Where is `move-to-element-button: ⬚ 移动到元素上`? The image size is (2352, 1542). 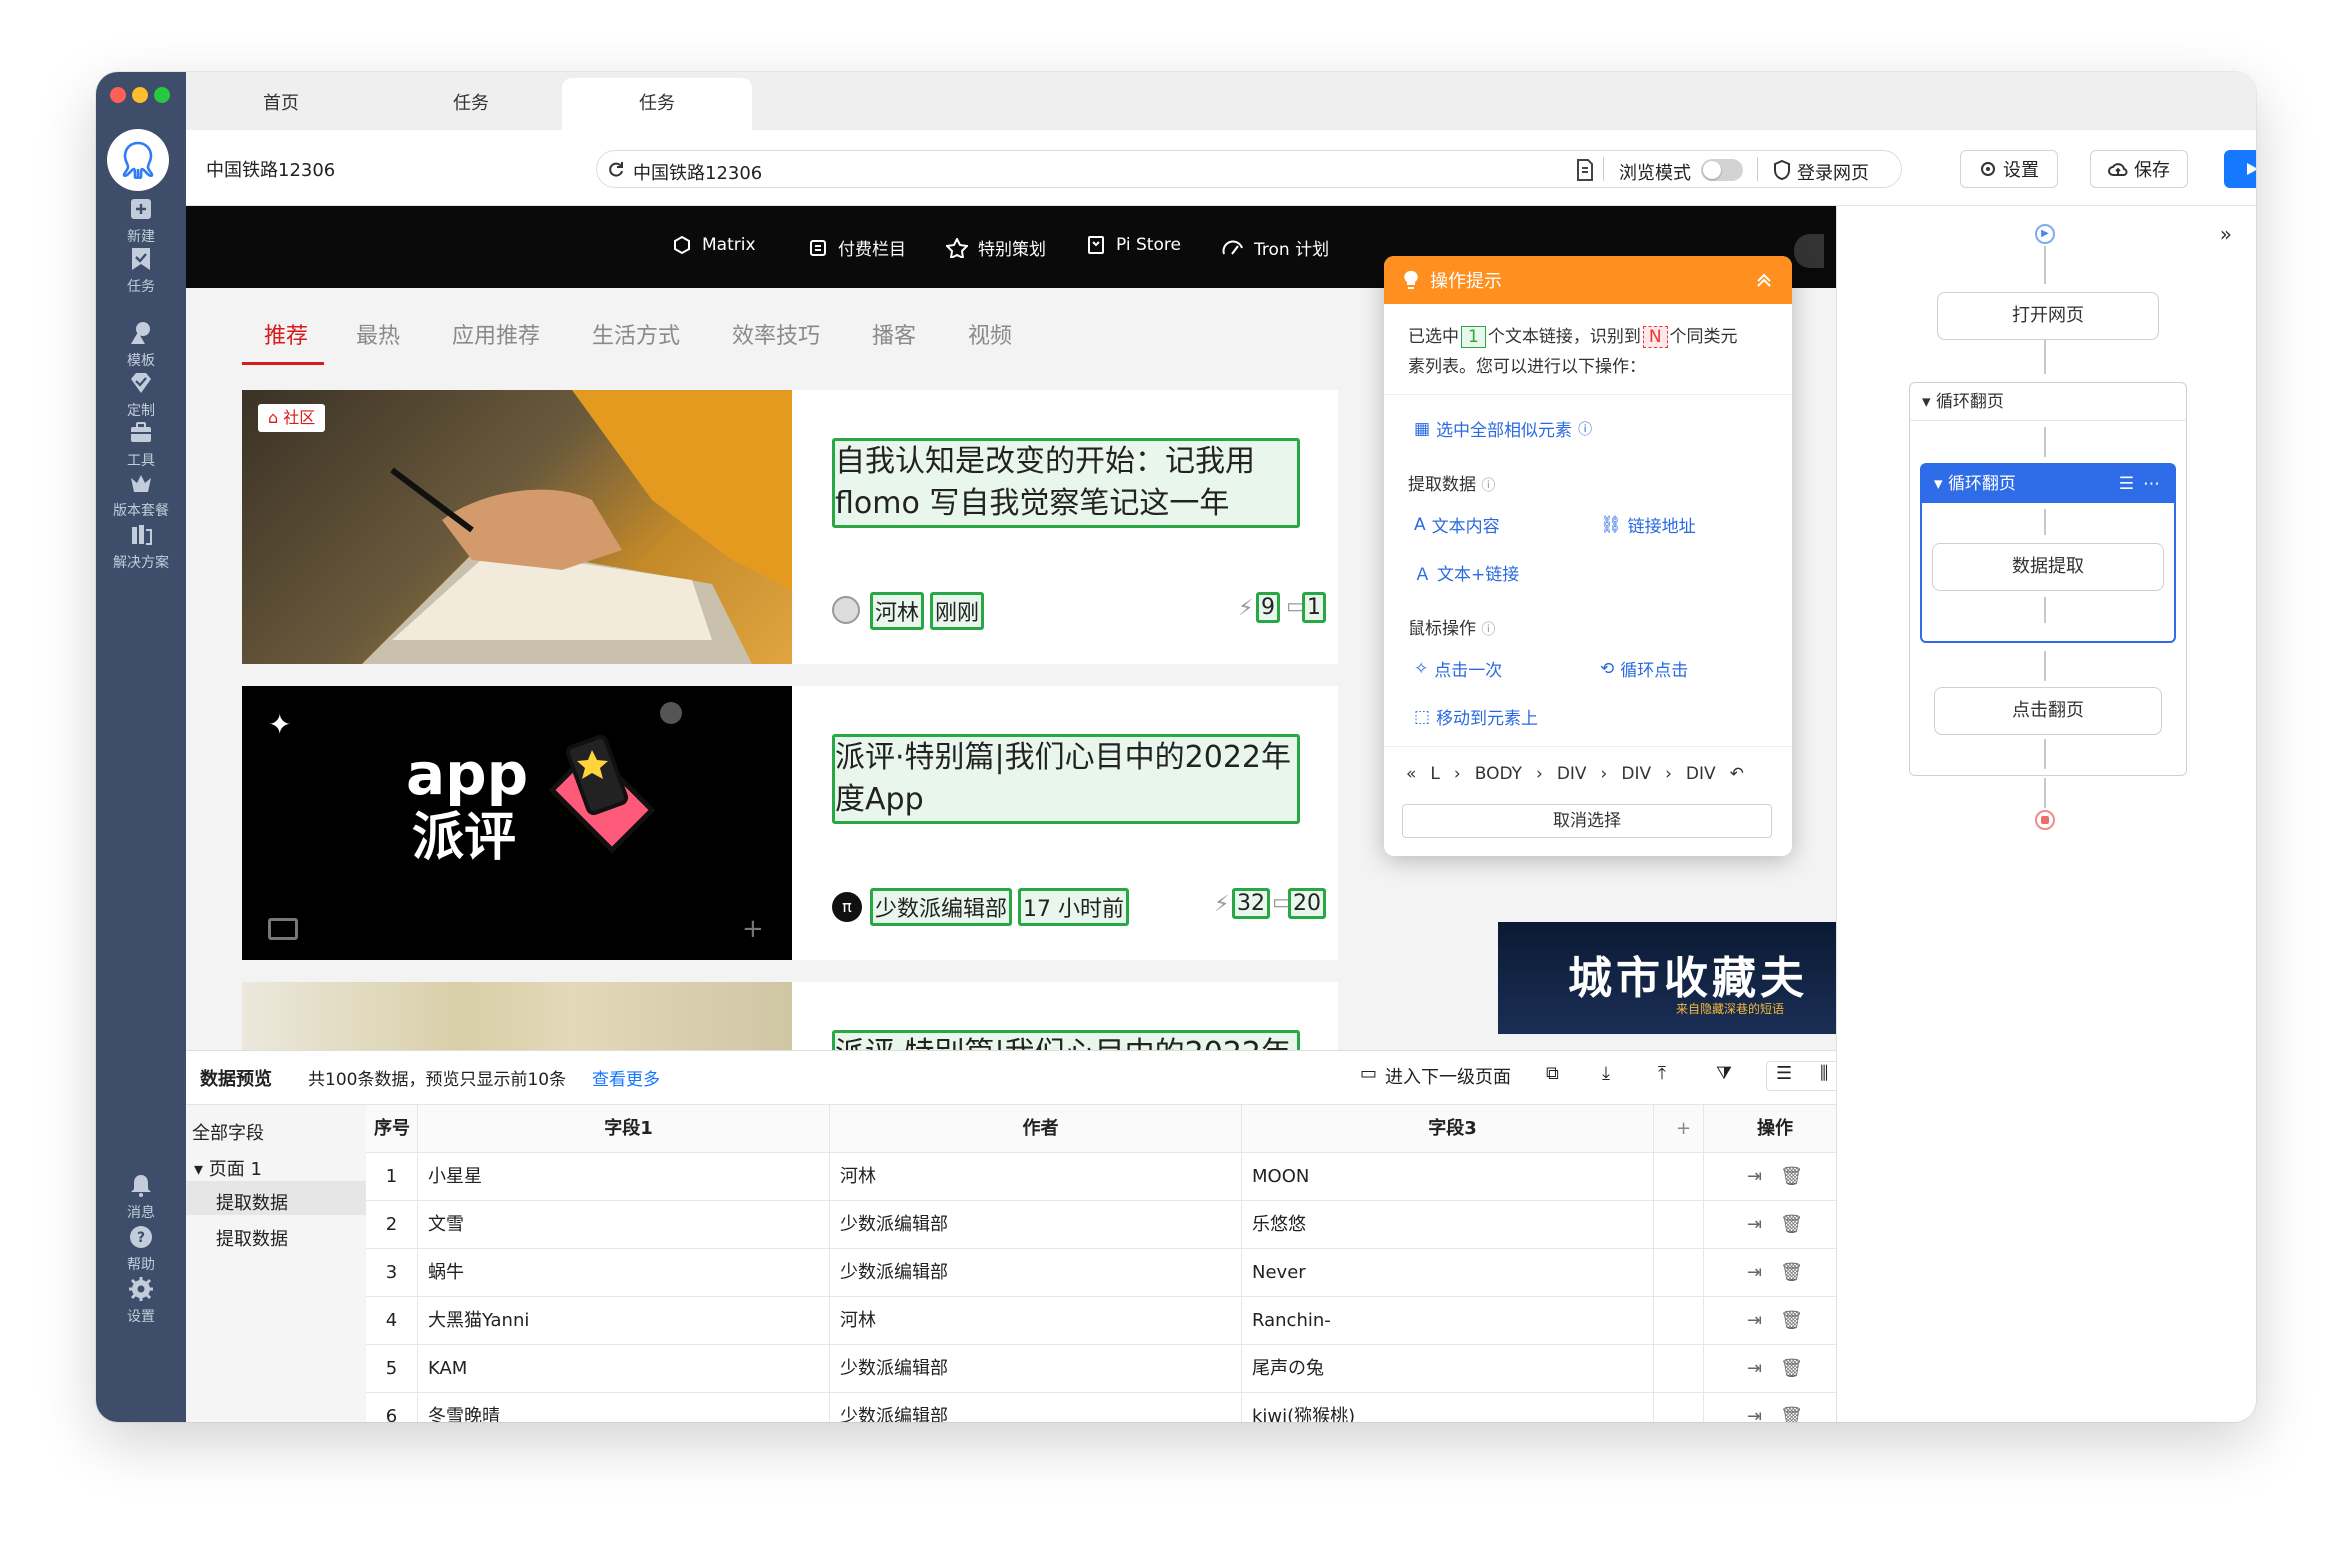
move-to-element-button: ⬚ 移动到元素上 is located at coordinates (1476, 717).